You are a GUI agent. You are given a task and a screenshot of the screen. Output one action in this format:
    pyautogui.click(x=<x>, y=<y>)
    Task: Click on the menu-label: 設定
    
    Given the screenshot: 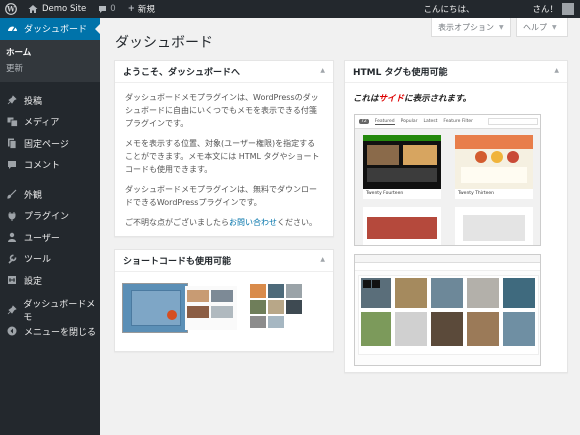 What is the action you would take?
    pyautogui.click(x=33, y=281)
    